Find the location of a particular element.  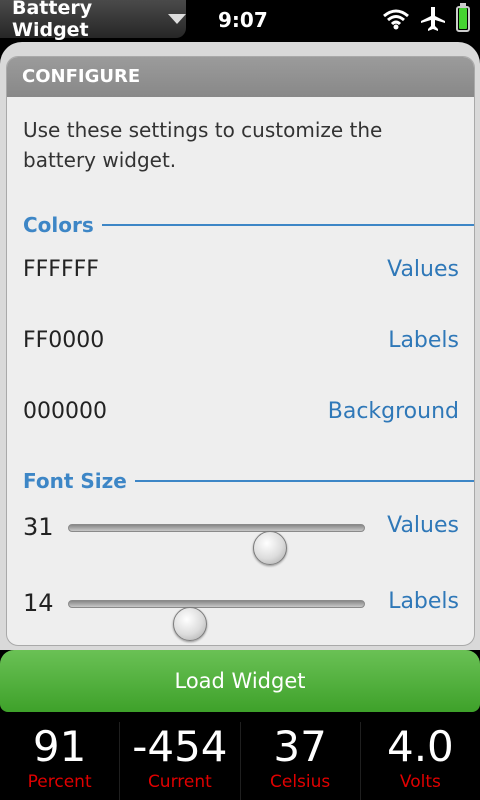

battery-icon is located at coordinates (463, 17).